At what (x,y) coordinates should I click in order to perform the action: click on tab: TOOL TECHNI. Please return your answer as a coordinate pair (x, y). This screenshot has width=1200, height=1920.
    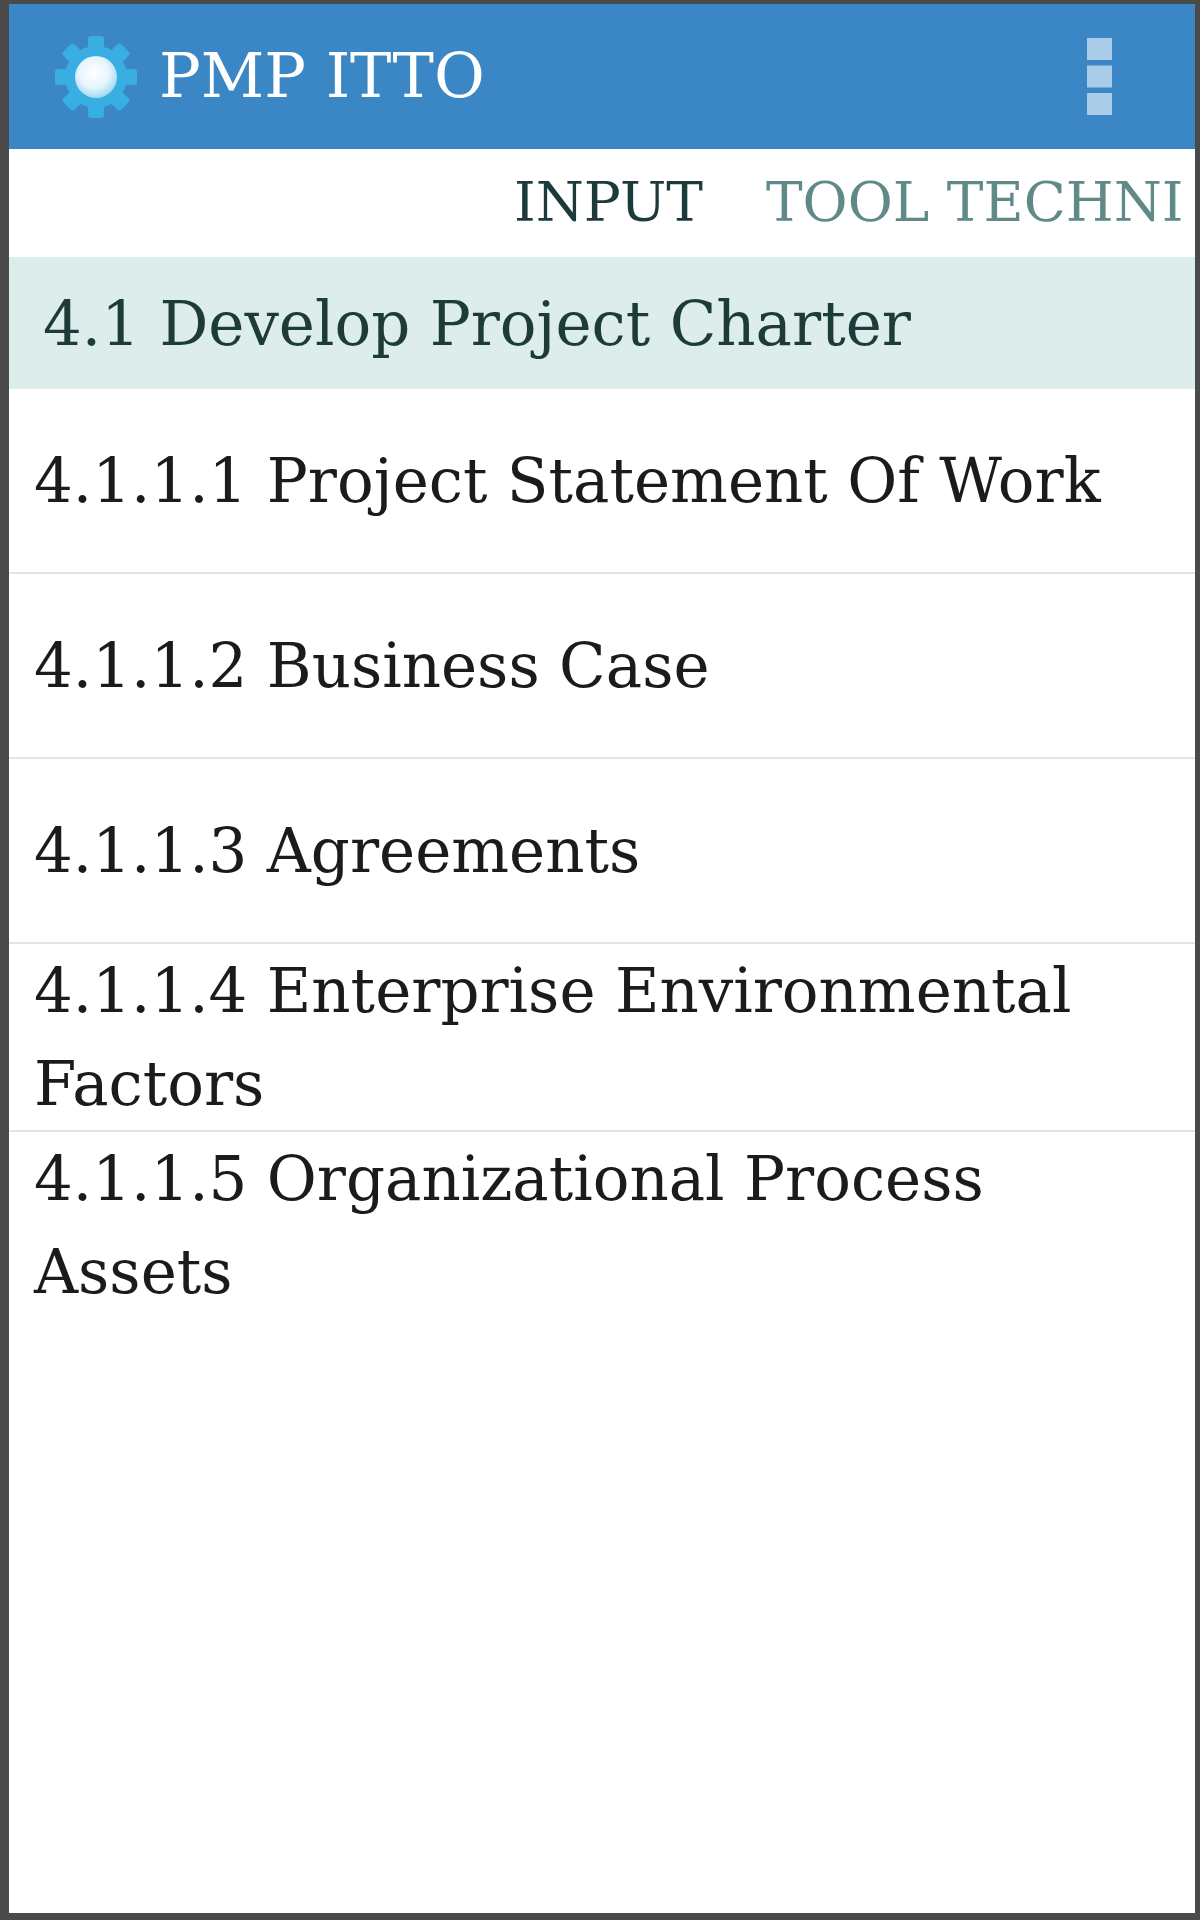
    Looking at the image, I should click on (974, 203).